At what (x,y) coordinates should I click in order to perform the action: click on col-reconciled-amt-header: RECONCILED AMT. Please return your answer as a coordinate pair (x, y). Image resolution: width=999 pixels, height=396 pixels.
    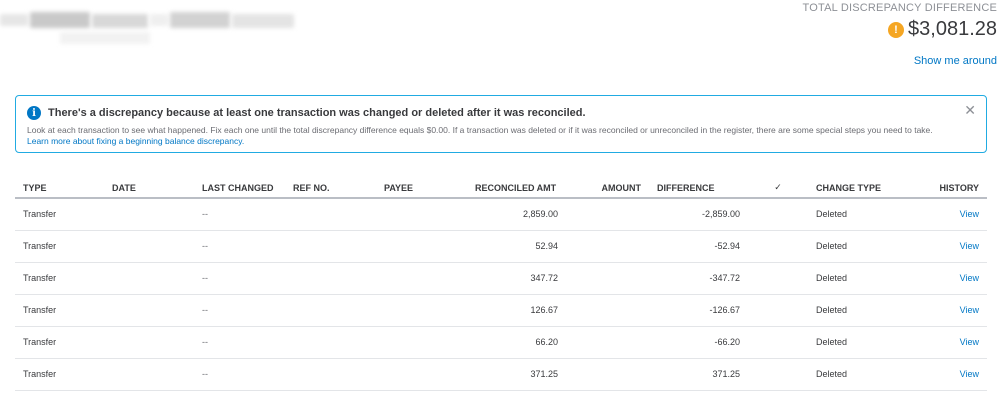
    Looking at the image, I should click on (516, 188).